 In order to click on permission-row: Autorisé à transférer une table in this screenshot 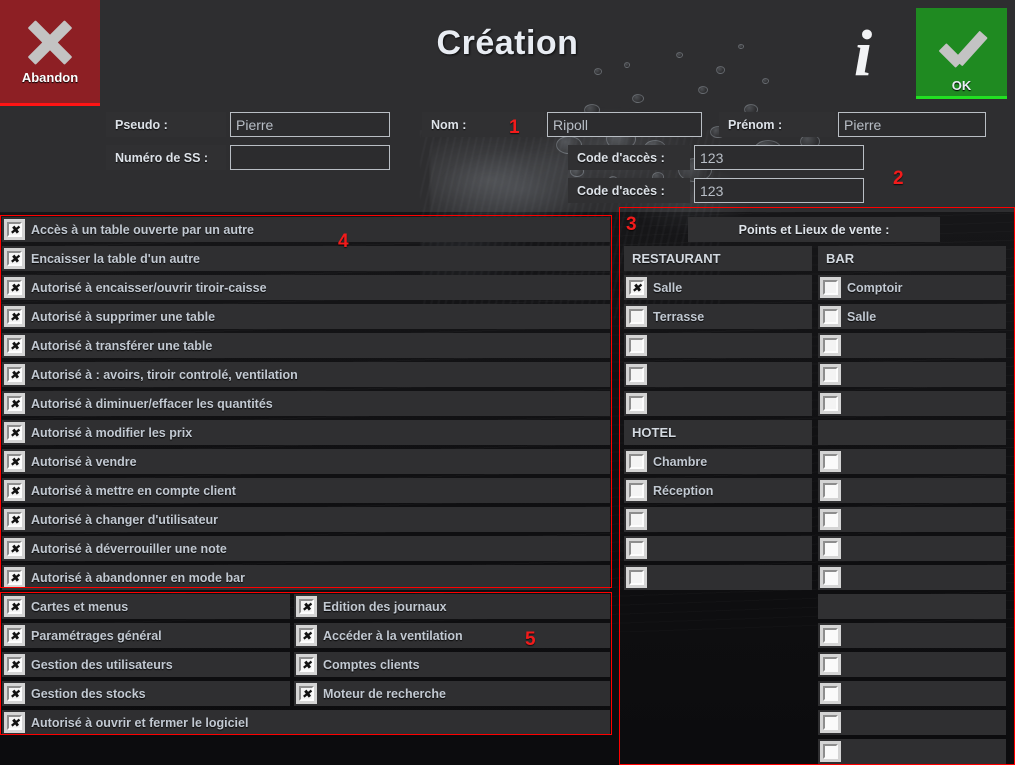, I will do `click(306, 345)`.